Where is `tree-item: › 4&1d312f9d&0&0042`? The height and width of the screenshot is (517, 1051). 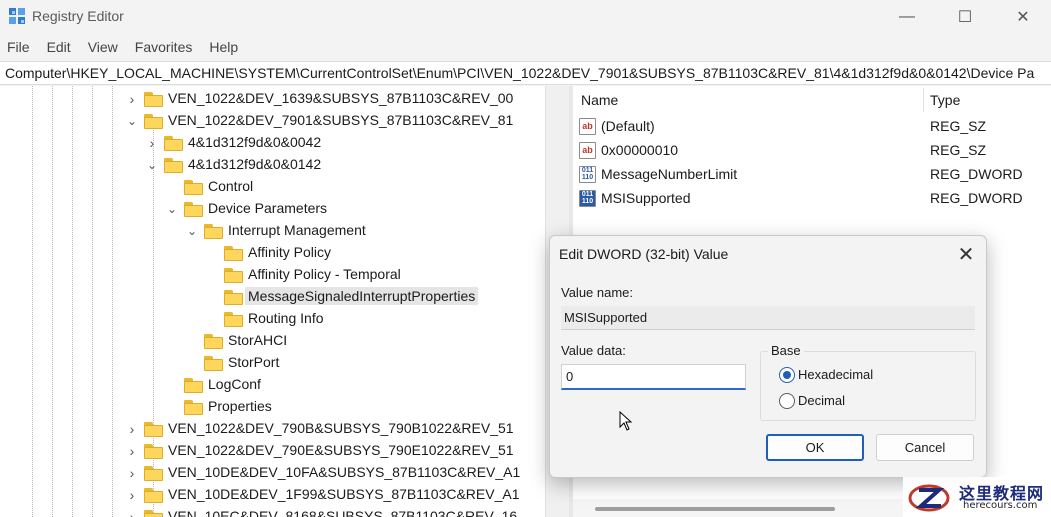
tree-item: › 4&1d312f9d&0&0042 is located at coordinates (272, 143).